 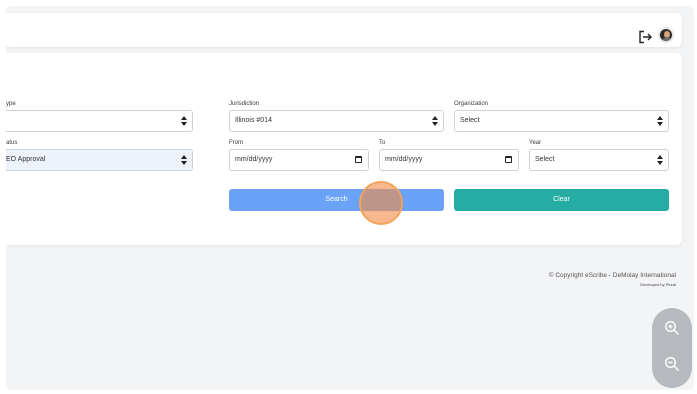 What do you see at coordinates (645, 37) in the screenshot?
I see `logout-icon` at bounding box center [645, 37].